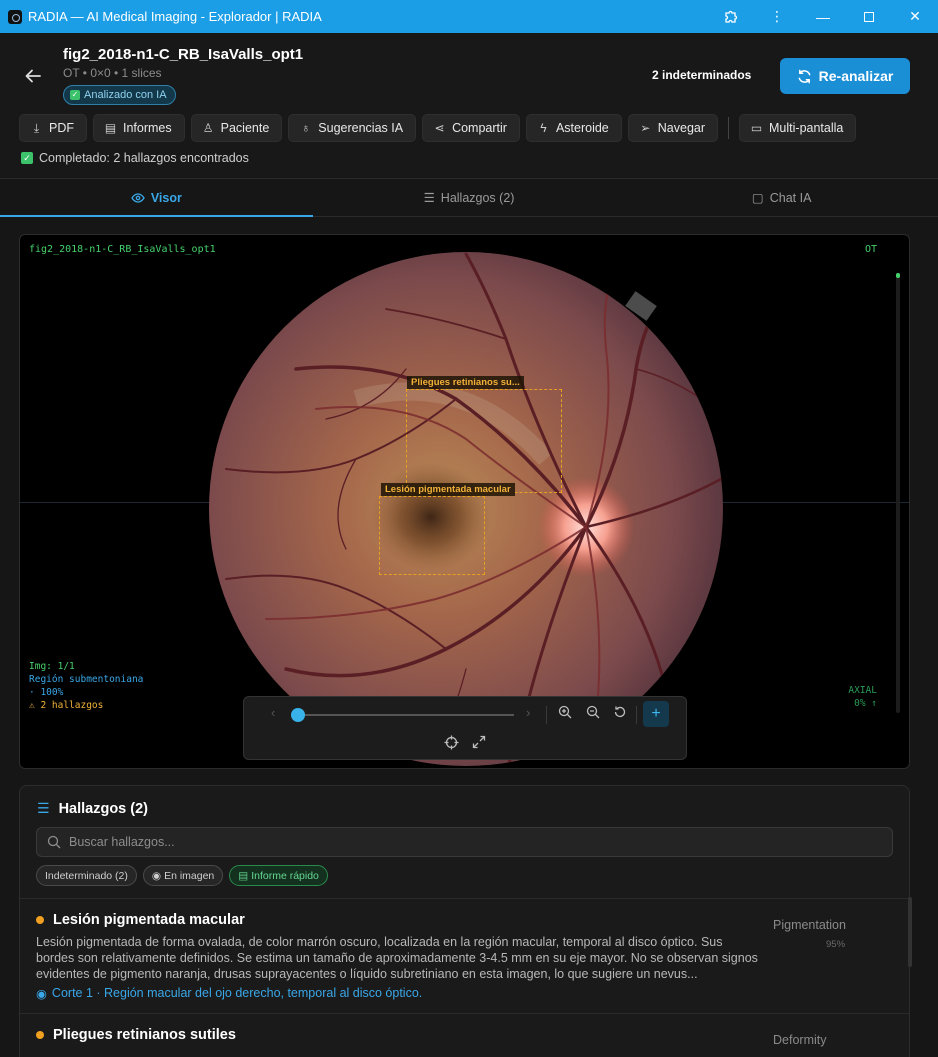 This screenshot has width=938, height=1057. Describe the element at coordinates (777, 16) in the screenshot. I see `more-menu-icon: ⋮` at that location.